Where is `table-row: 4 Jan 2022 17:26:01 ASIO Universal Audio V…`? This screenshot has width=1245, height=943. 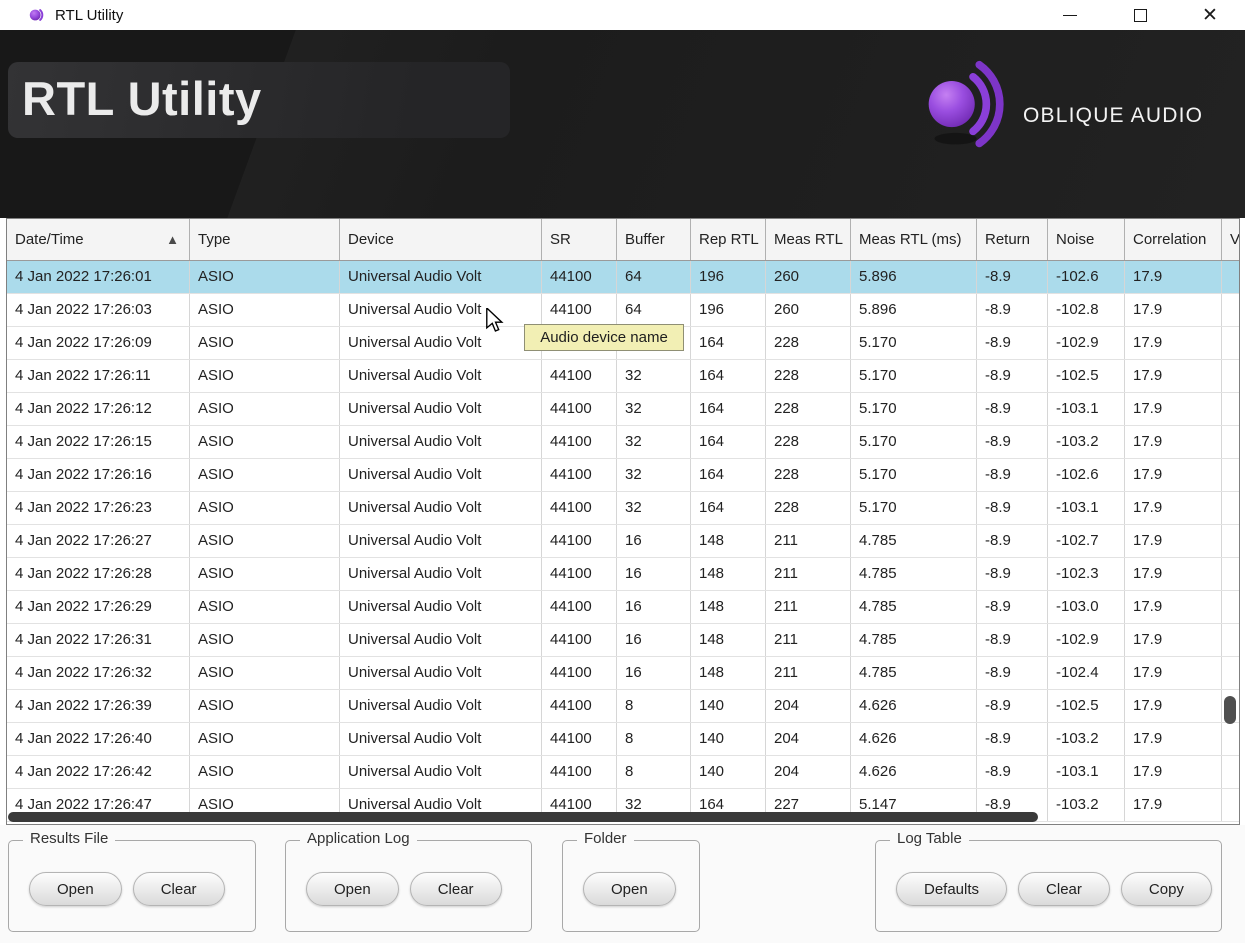
table-row: 4 Jan 2022 17:26:01 ASIO Universal Audio V… is located at coordinates (623, 277).